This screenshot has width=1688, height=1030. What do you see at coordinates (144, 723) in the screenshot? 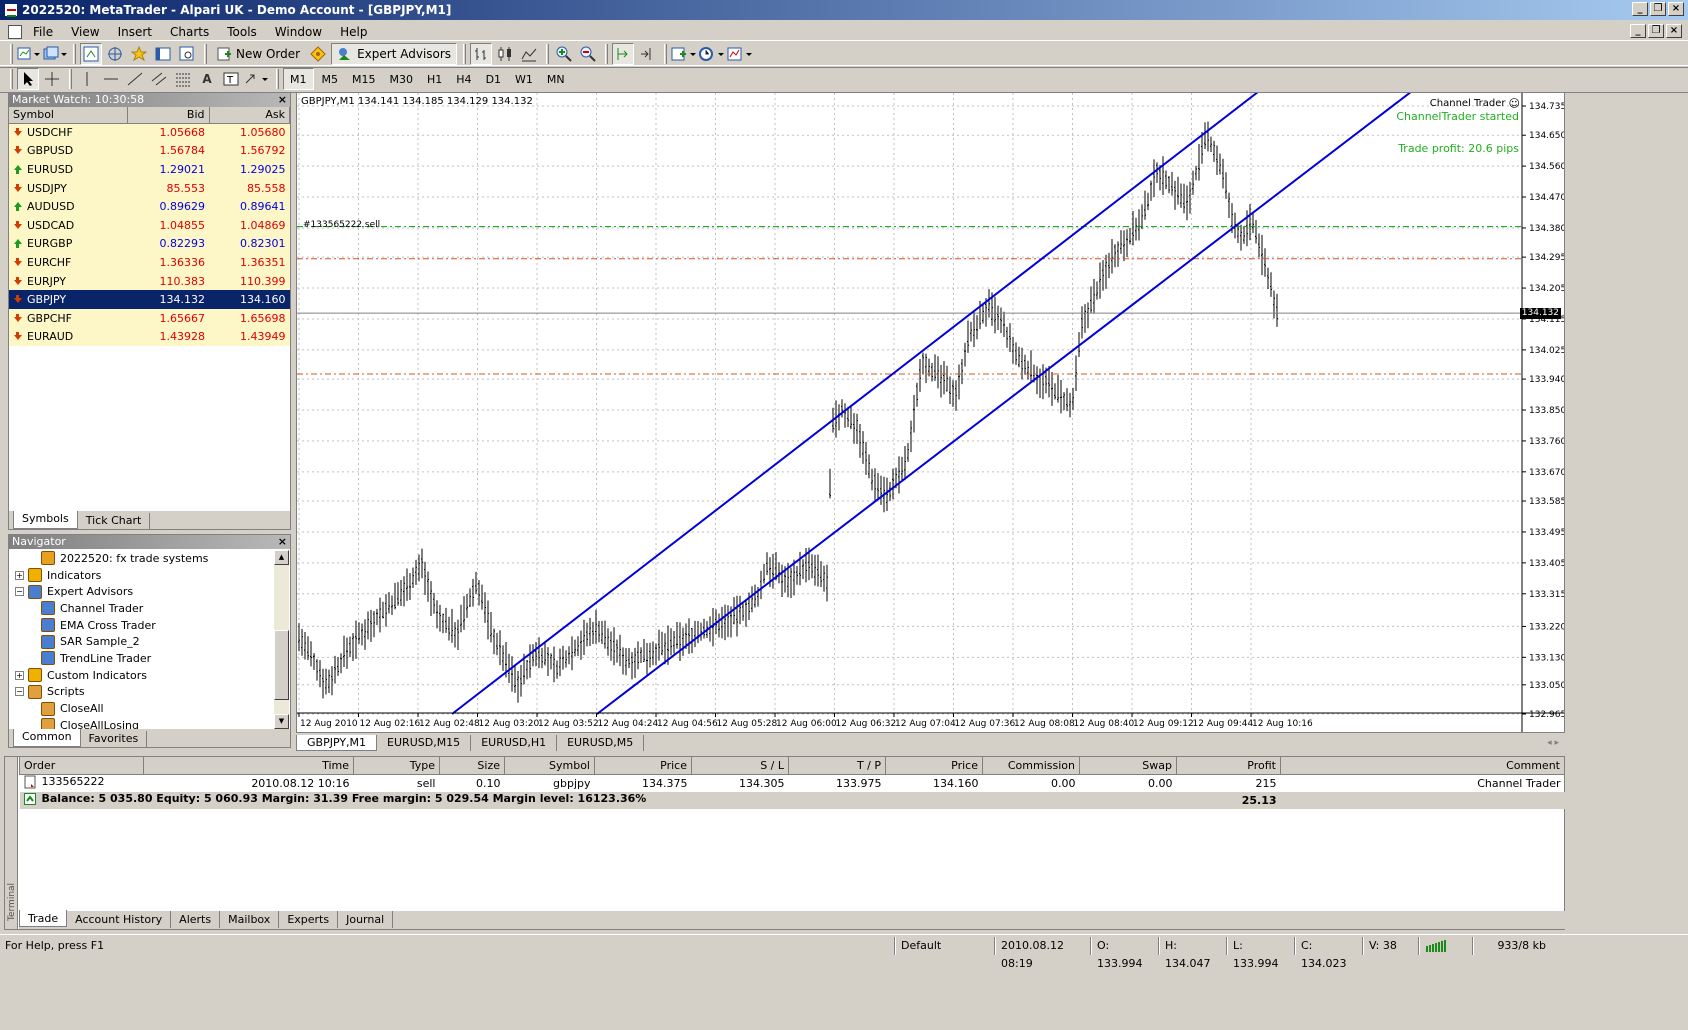
I see `navigator-item: CloseAllLosing` at bounding box center [144, 723].